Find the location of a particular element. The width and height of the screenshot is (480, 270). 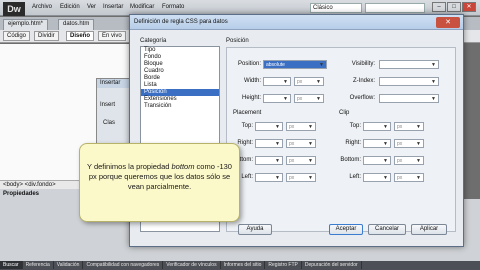

placement-top-unit: px ▼ is located at coordinates (301, 126).